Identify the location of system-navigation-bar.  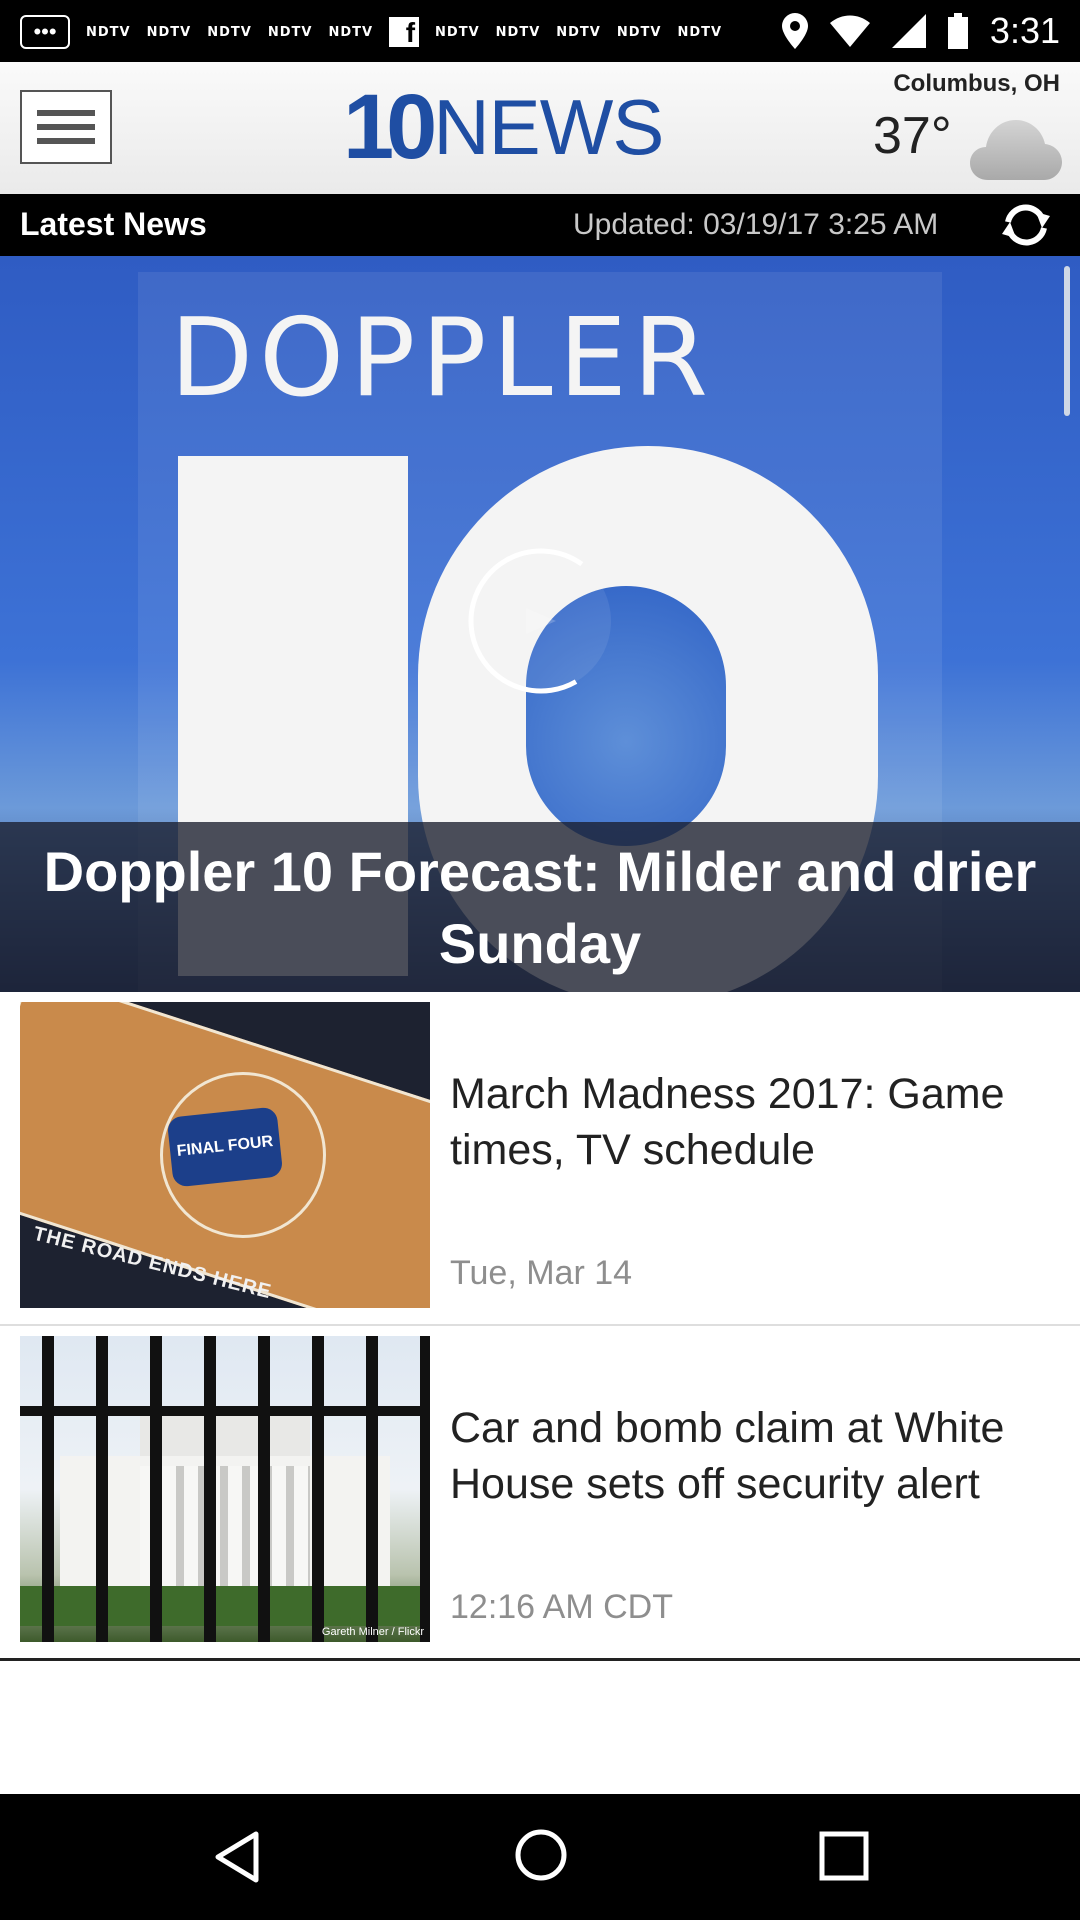
(540, 1857).